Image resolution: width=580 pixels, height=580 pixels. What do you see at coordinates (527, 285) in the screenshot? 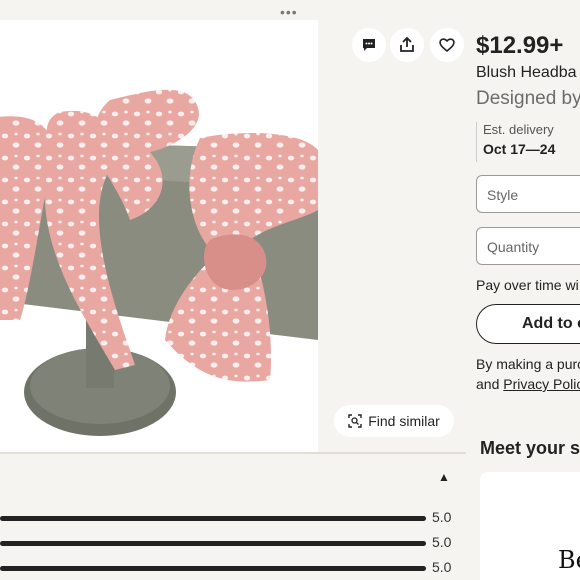
I see `pay-over-time-text: Pay over time wi` at bounding box center [527, 285].